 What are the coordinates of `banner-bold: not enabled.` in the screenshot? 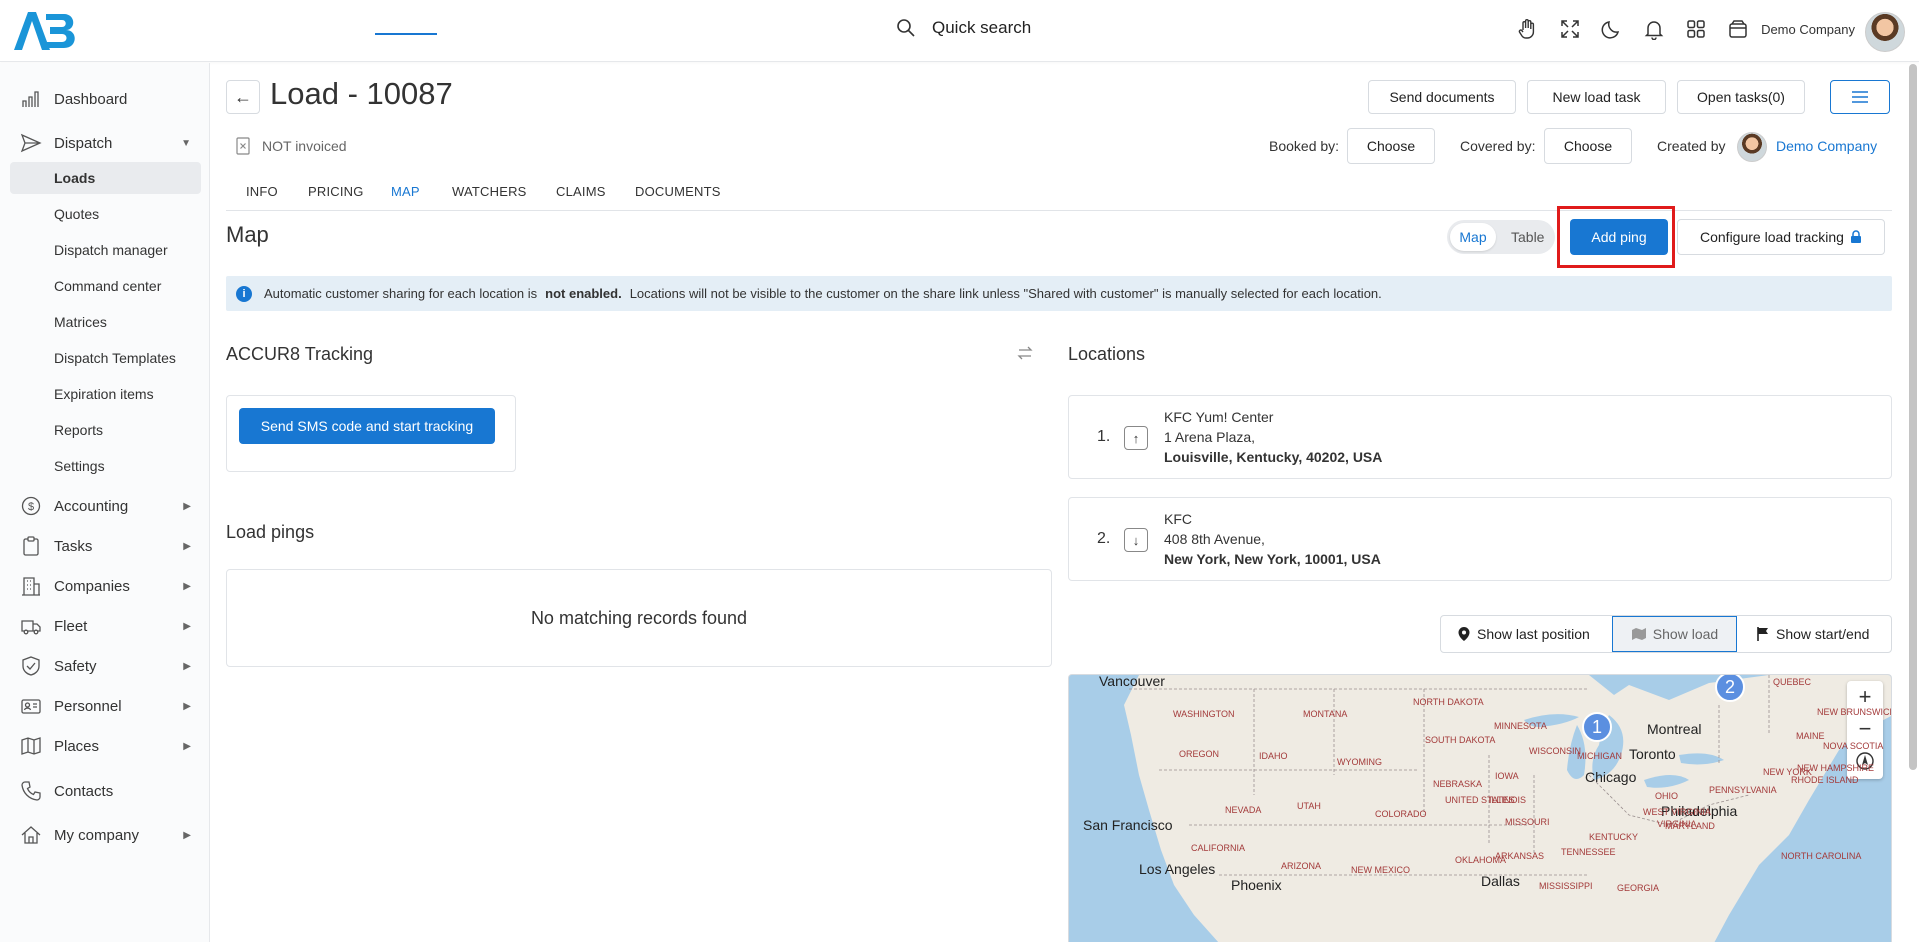 It's located at (583, 293).